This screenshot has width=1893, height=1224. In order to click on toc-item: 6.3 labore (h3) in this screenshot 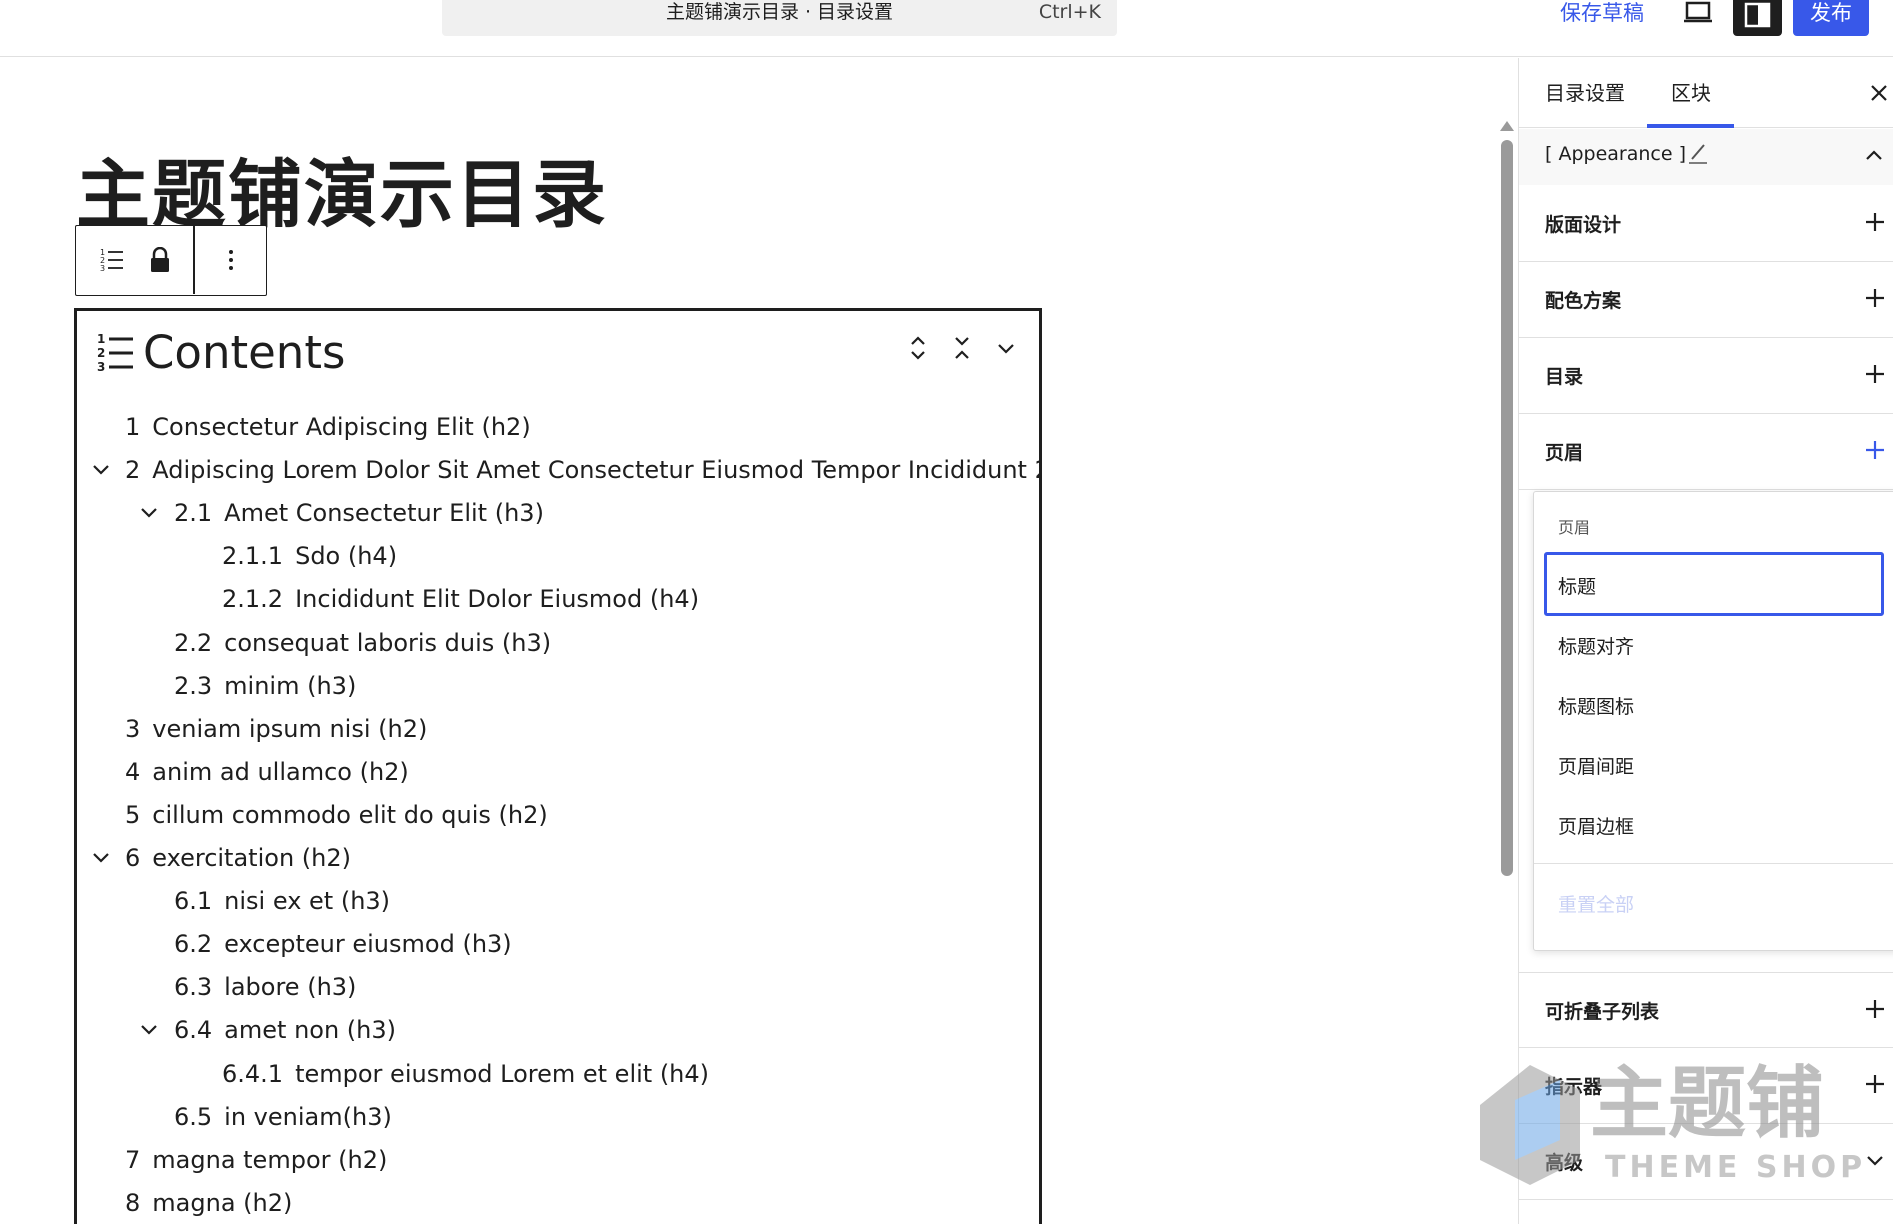, I will do `click(265, 987)`.